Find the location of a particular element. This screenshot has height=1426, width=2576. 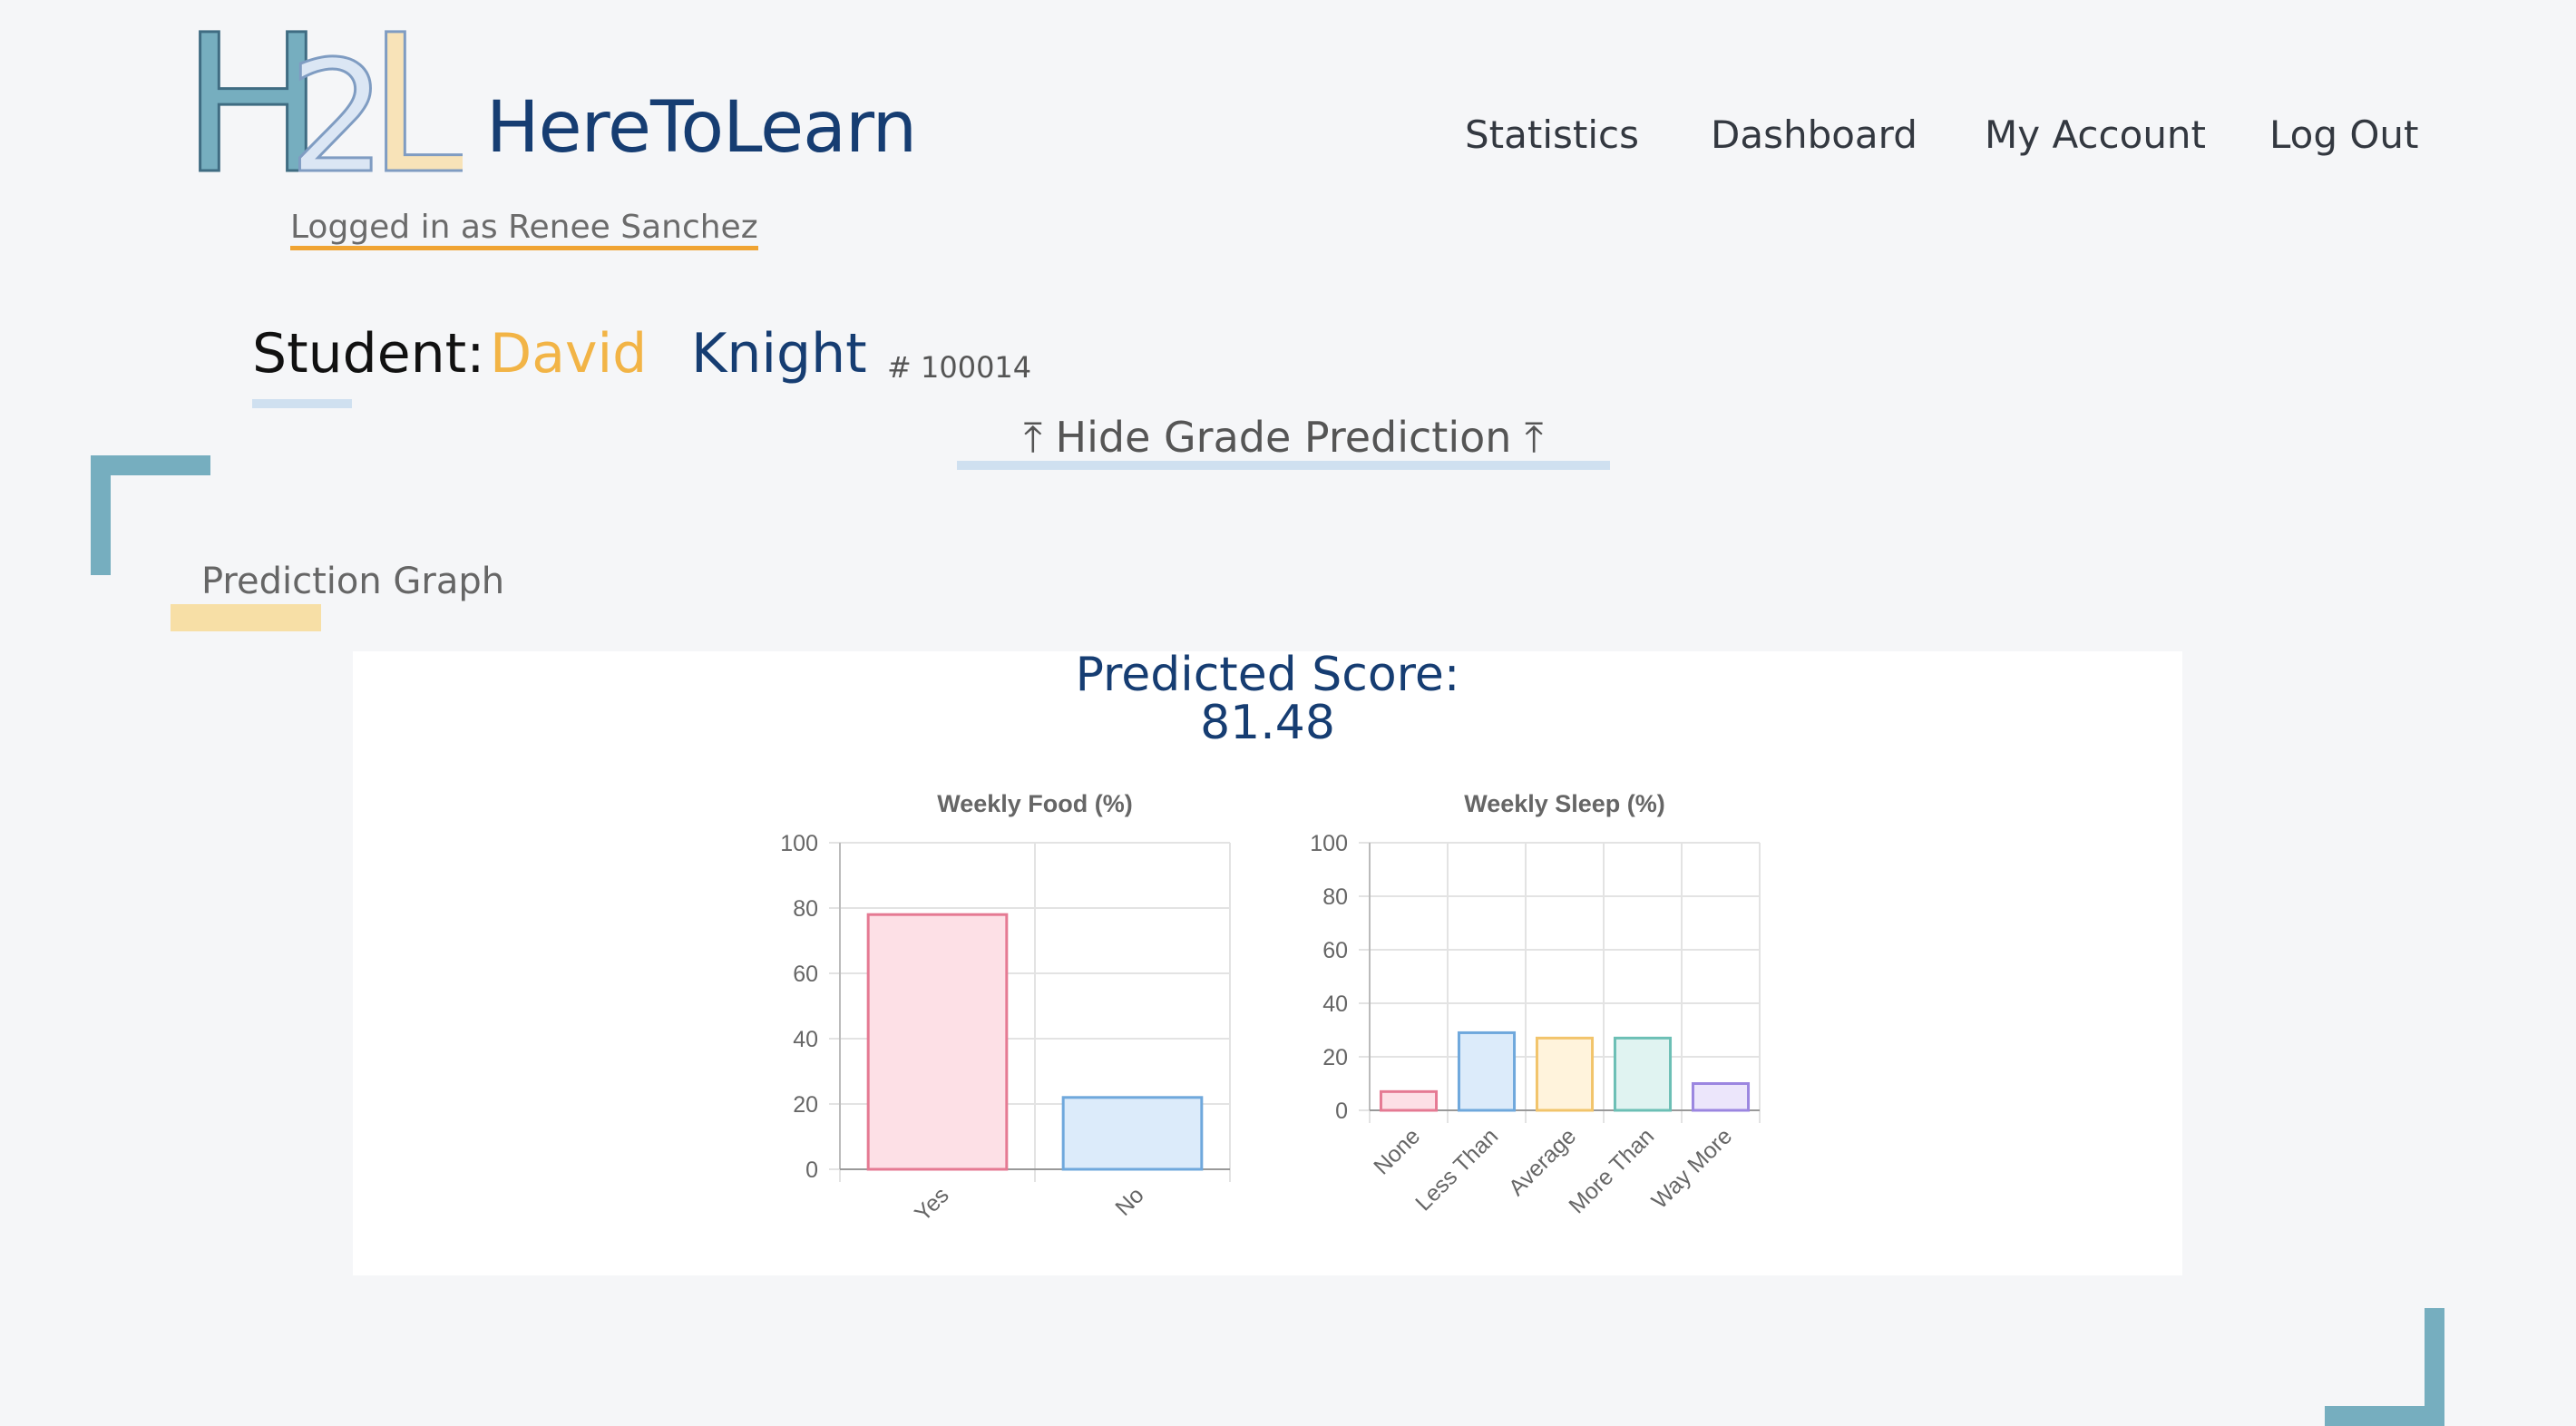

predicted-score: Predicted Score: 81.48 is located at coordinates (1267, 699).